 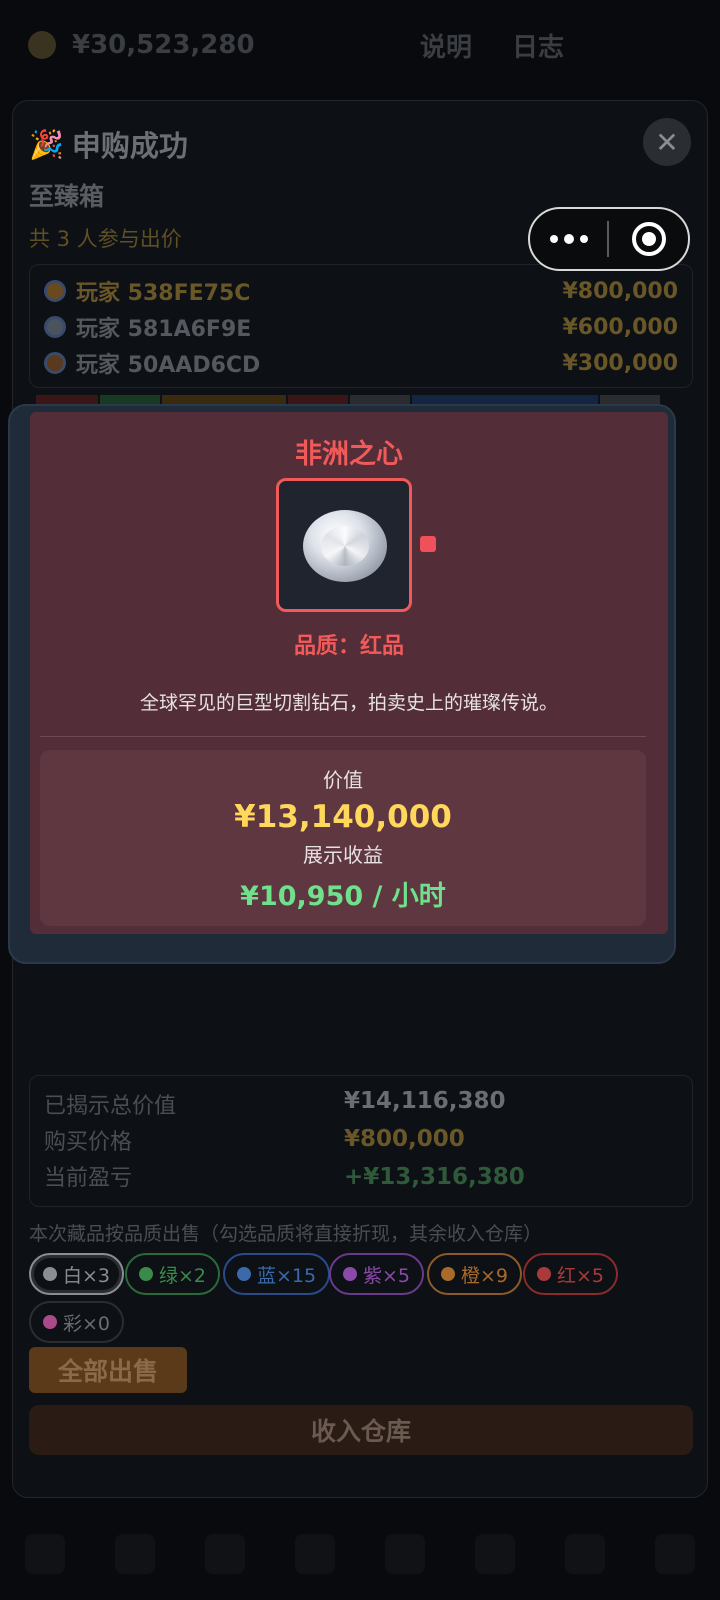 I want to click on chip-label: 橙×9, so click(x=485, y=1275).